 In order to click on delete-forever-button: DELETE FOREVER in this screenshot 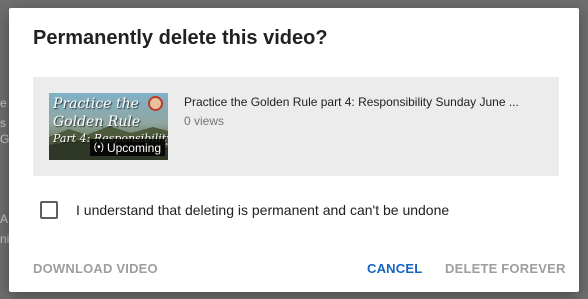, I will do `click(505, 268)`.